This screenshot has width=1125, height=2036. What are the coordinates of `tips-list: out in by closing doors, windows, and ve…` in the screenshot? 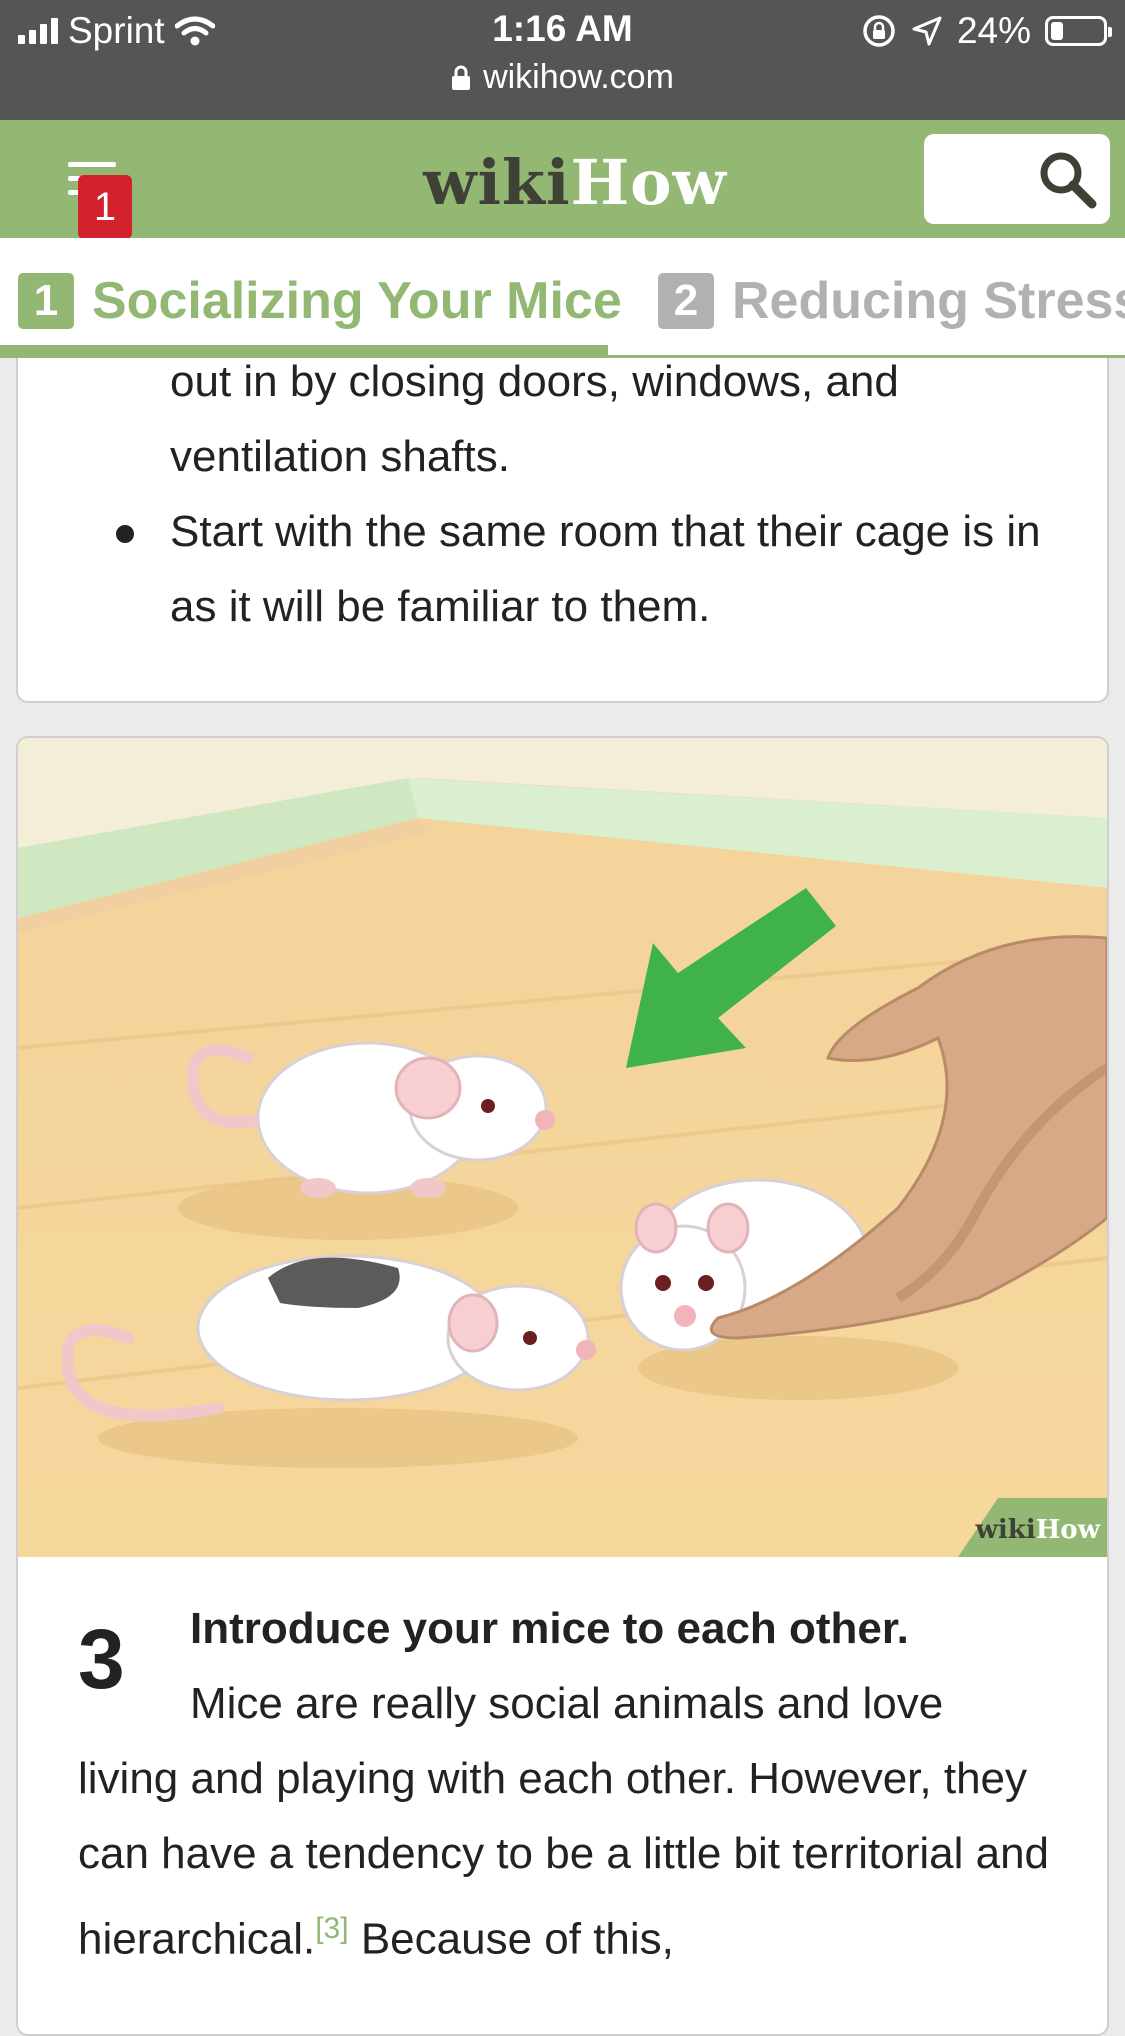 It's located at (562, 501).